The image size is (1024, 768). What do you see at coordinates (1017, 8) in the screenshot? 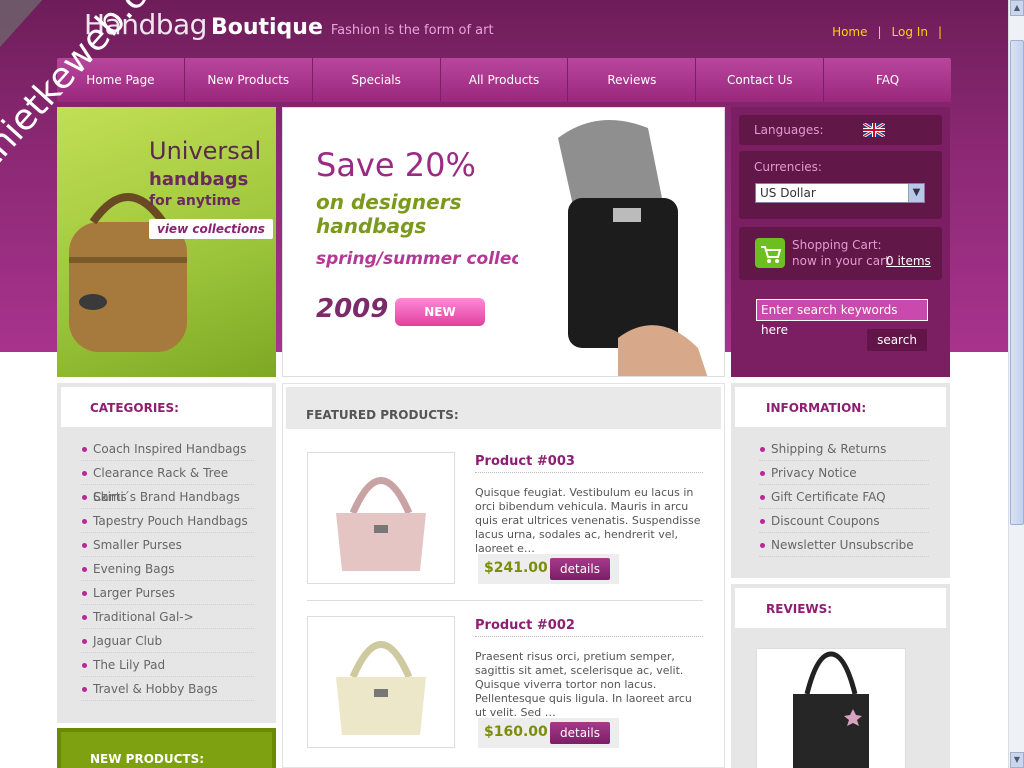
I see `scroll-up-icon: ▲` at bounding box center [1017, 8].